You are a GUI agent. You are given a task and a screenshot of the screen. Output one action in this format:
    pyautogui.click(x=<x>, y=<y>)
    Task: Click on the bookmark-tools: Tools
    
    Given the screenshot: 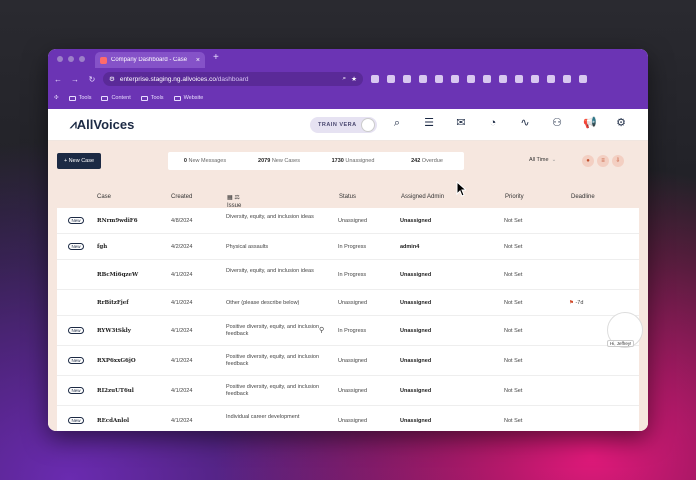 What is the action you would take?
    pyautogui.click(x=79, y=98)
    